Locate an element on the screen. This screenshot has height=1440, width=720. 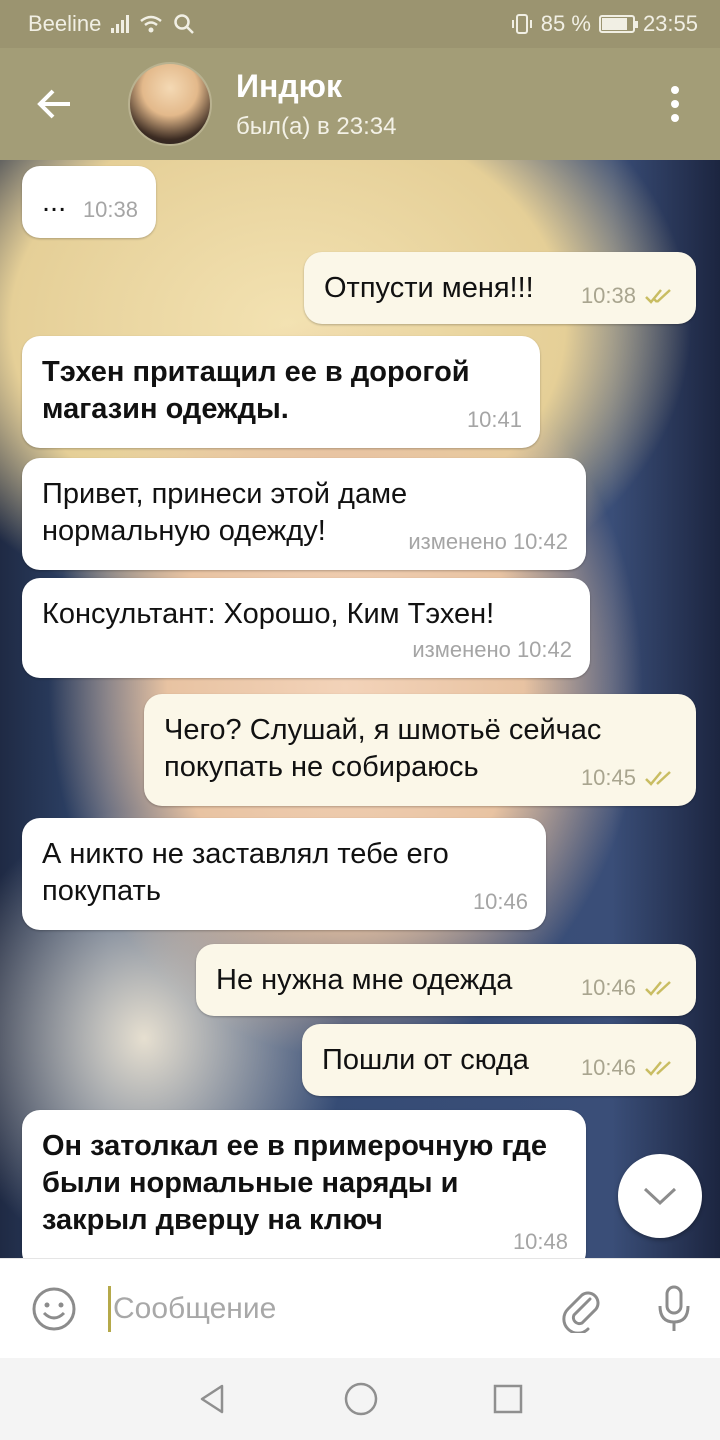
contact-name: Индюк is located at coordinates (289, 85).